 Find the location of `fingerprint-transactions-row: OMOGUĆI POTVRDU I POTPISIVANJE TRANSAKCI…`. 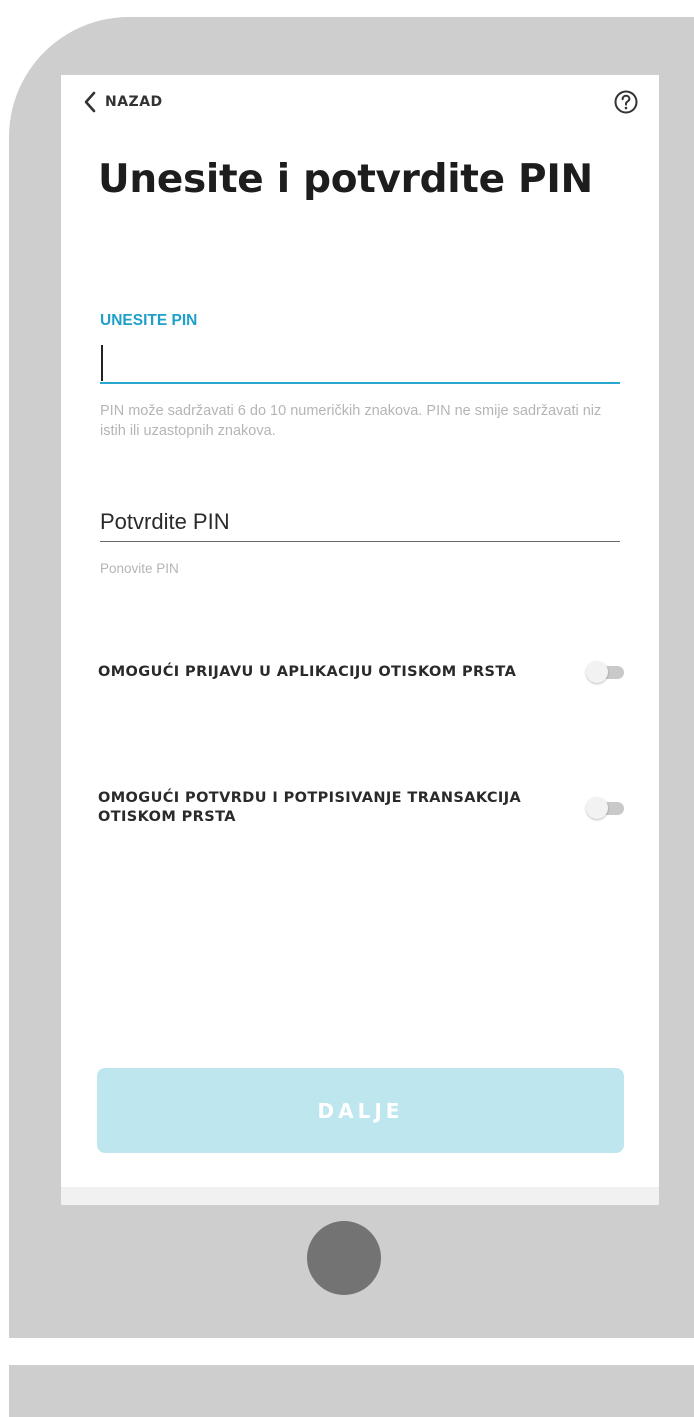

fingerprint-transactions-row: OMOGUĆI POTVRDU I POTPISIVANJE TRANSAKCI… is located at coordinates (363, 808).